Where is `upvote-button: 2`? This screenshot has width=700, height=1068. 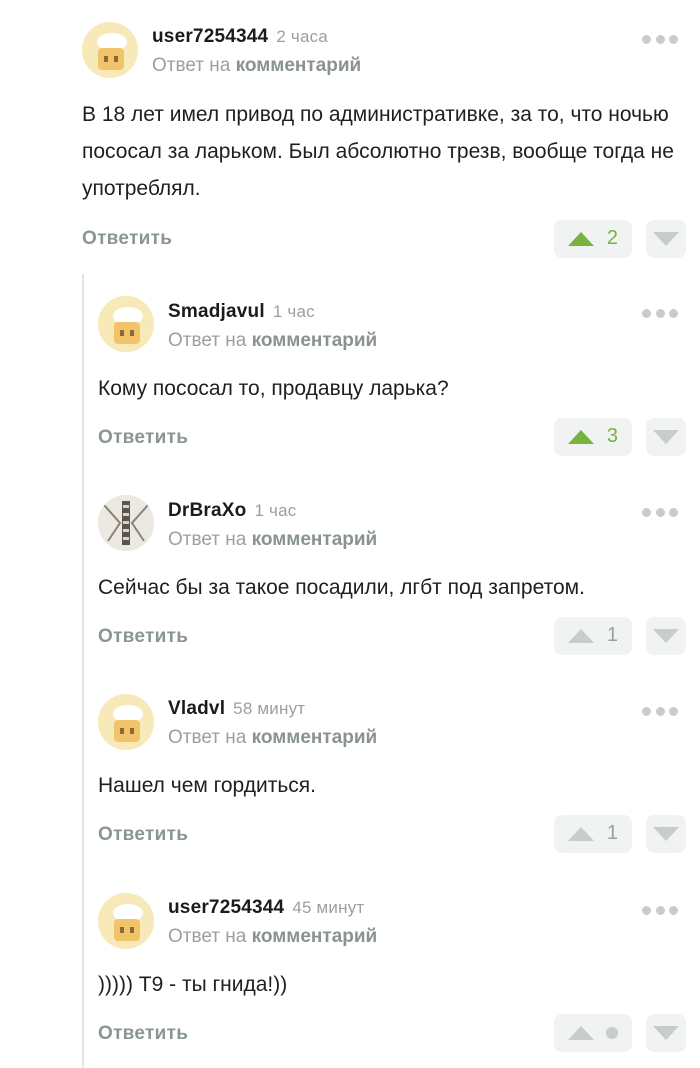 upvote-button: 2 is located at coordinates (593, 239).